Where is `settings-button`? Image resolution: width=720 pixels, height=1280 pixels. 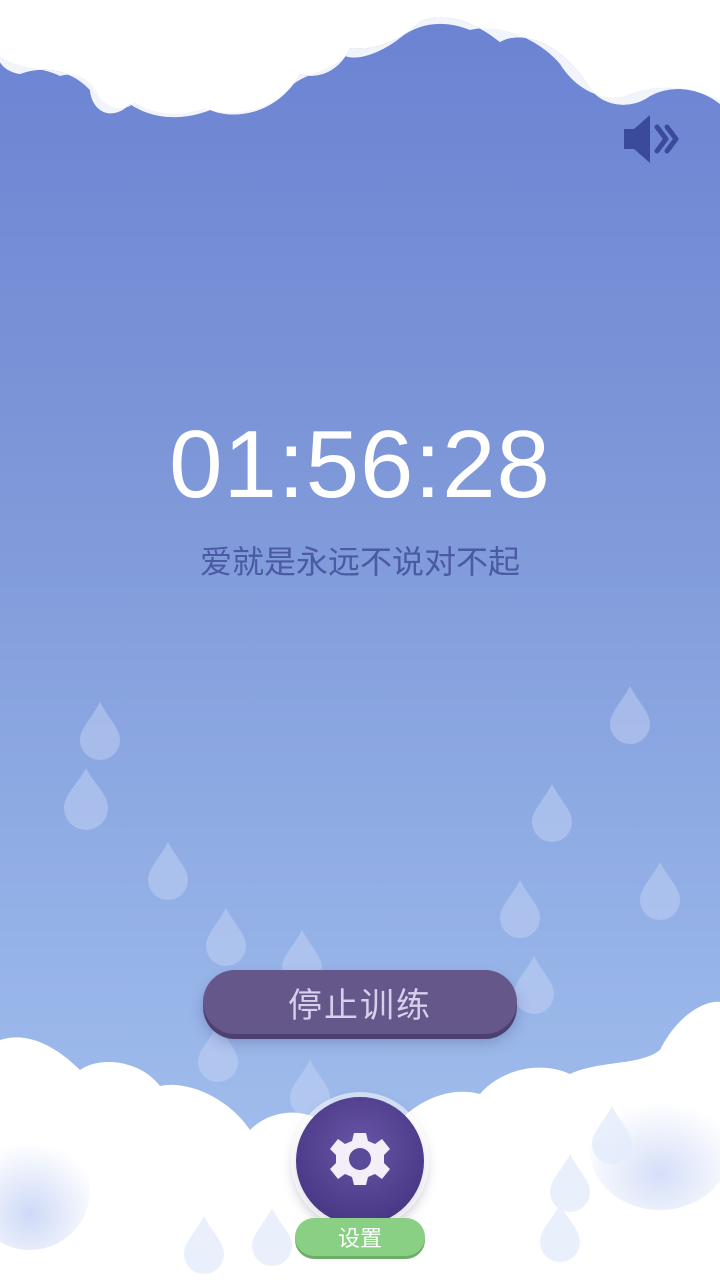 settings-button is located at coordinates (360, 1161).